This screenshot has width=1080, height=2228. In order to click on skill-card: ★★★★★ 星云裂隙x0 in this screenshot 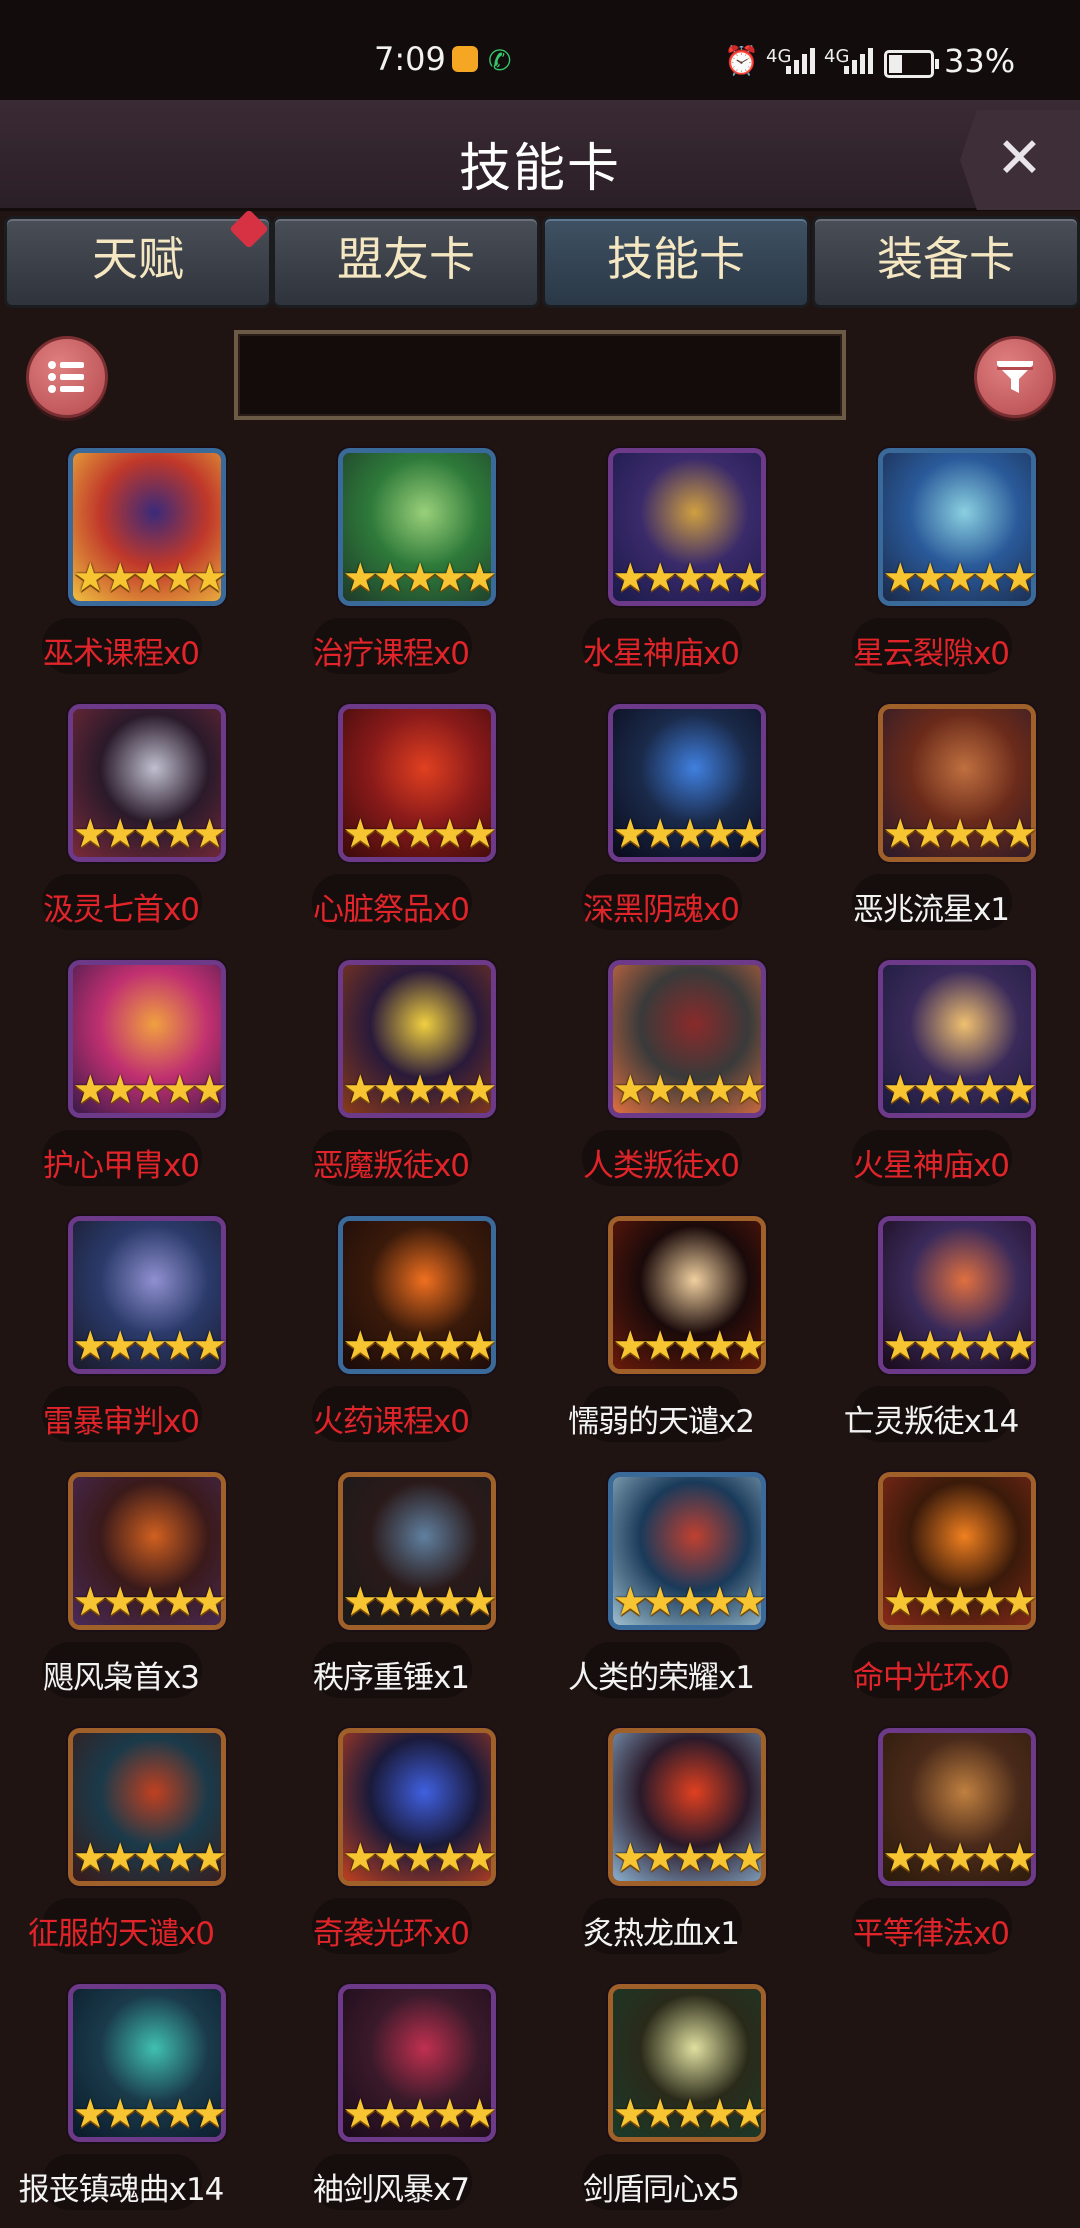, I will do `click(931, 563)`.